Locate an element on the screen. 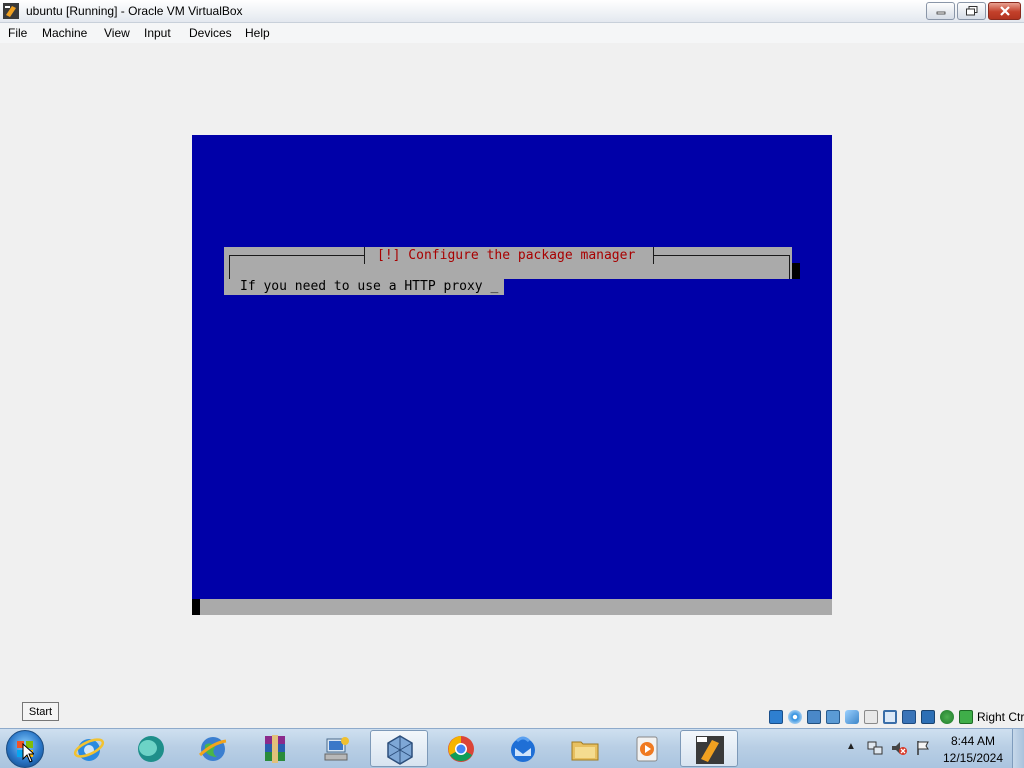 Image resolution: width=1024 pixels, height=768 pixels. window-title: ubuntu [Running] - Oracle VM VirtualBox is located at coordinates (134, 11).